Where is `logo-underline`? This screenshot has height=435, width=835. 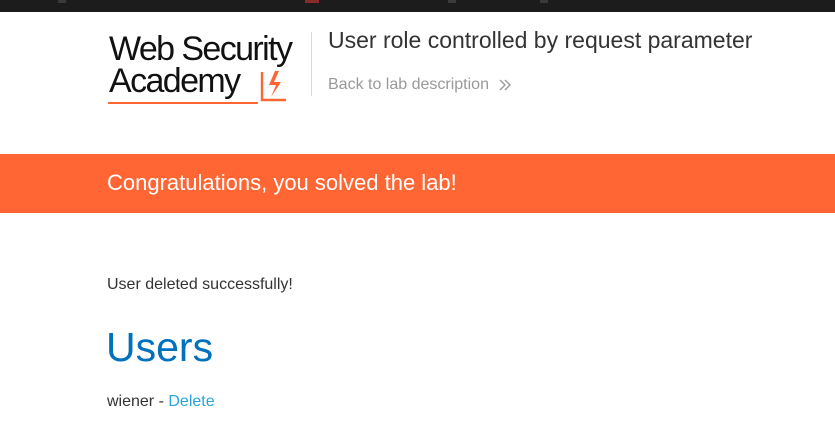 logo-underline is located at coordinates (183, 103).